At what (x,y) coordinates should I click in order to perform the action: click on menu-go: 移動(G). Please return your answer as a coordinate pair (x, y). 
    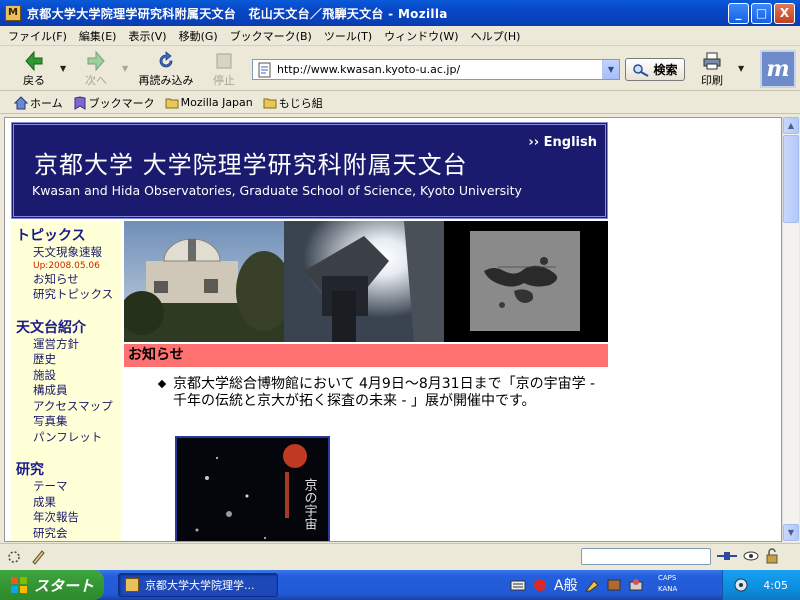
    Looking at the image, I should click on (198, 36).